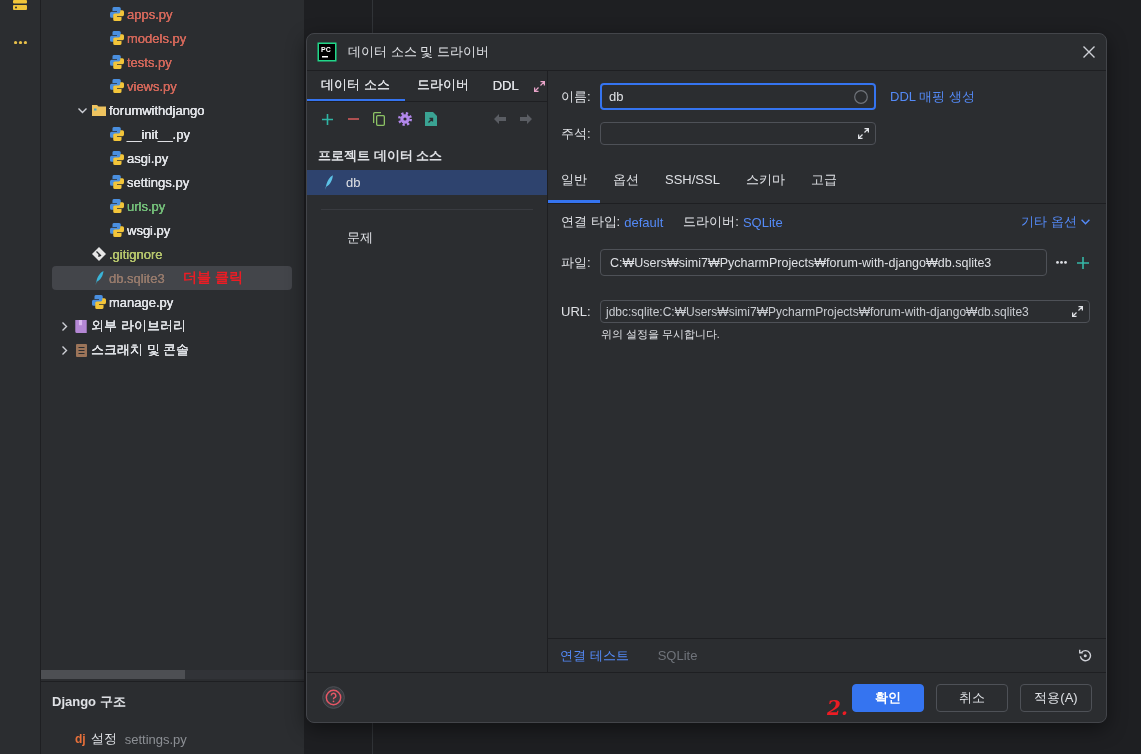  I want to click on revert-button, so click(1085, 655).